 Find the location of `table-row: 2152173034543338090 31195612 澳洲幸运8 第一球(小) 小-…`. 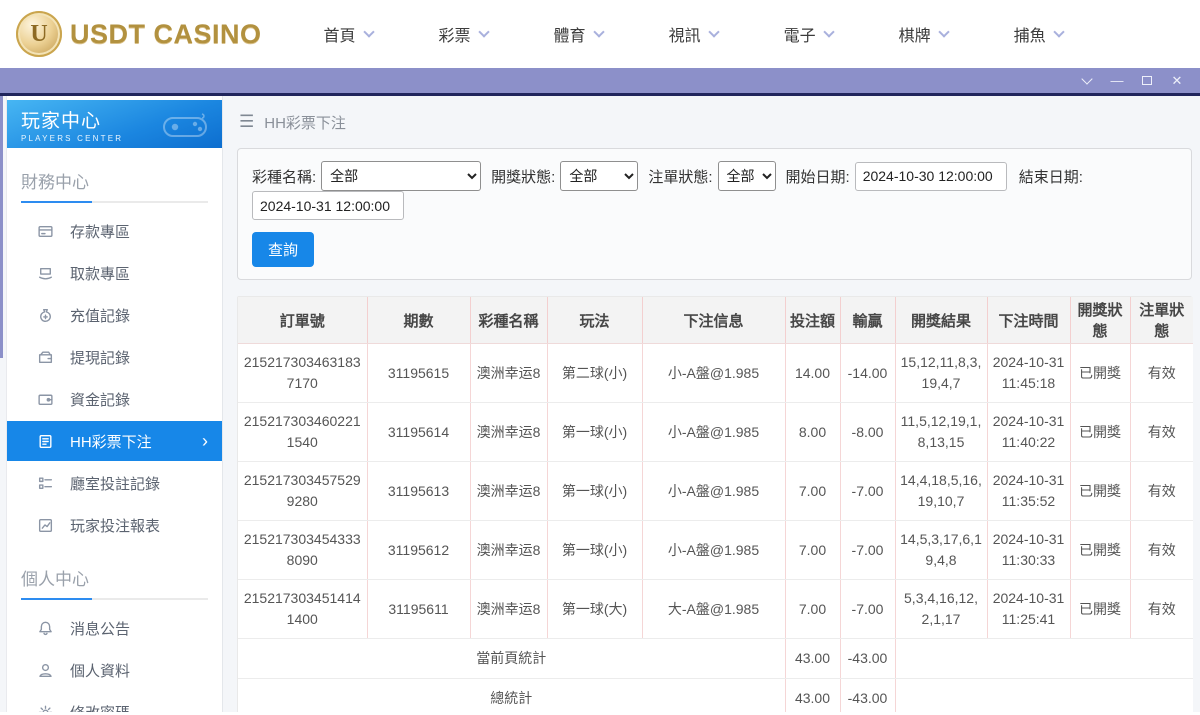

table-row: 2152173034543338090 31195612 澳洲幸运8 第一球(小) 小-… is located at coordinates (715, 550).